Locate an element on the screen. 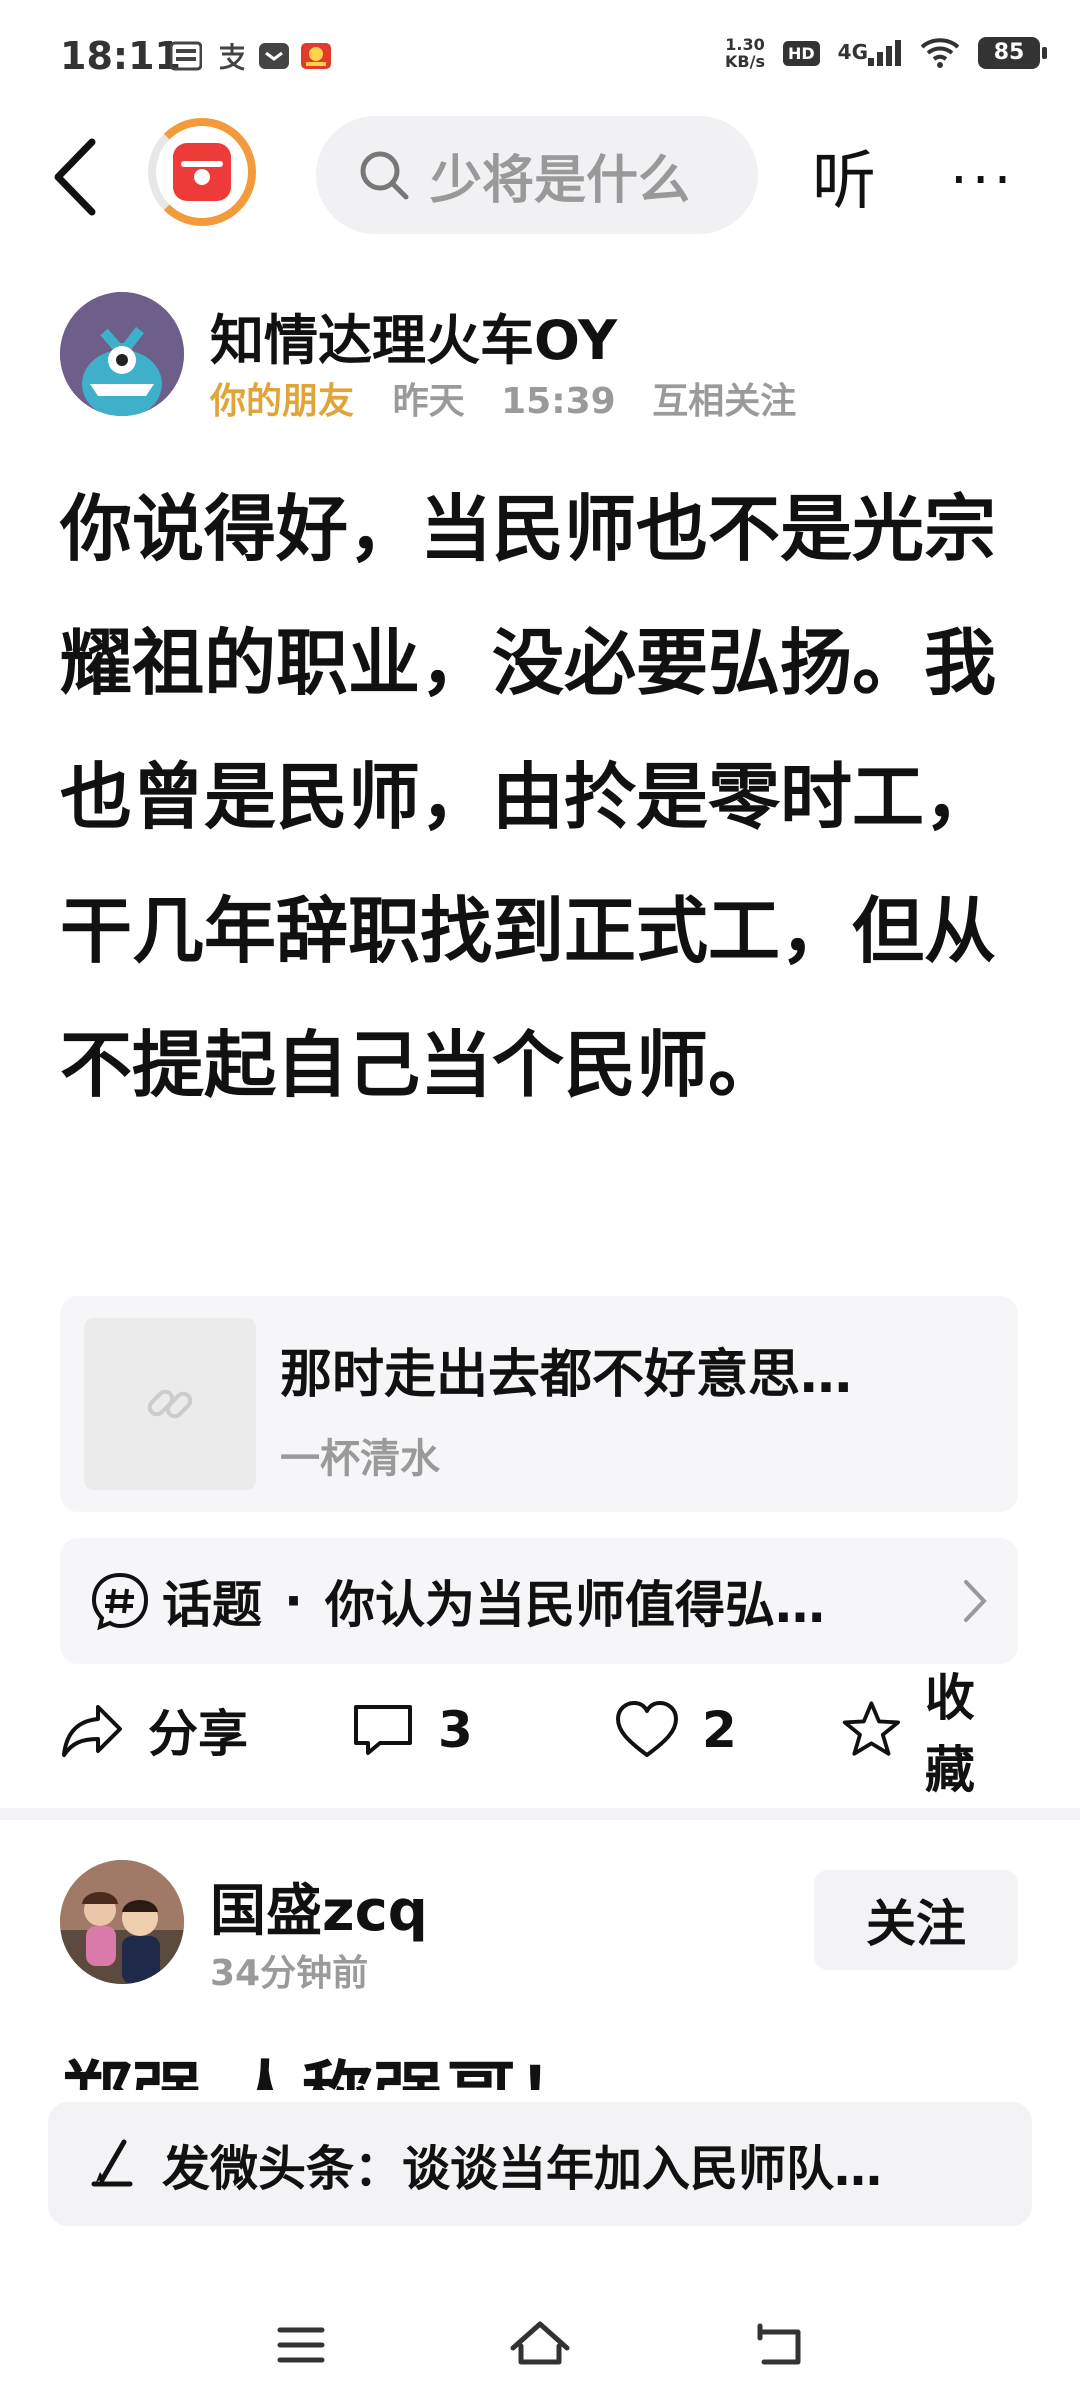 The image size is (1080, 2400). author-avatar is located at coordinates (122, 354).